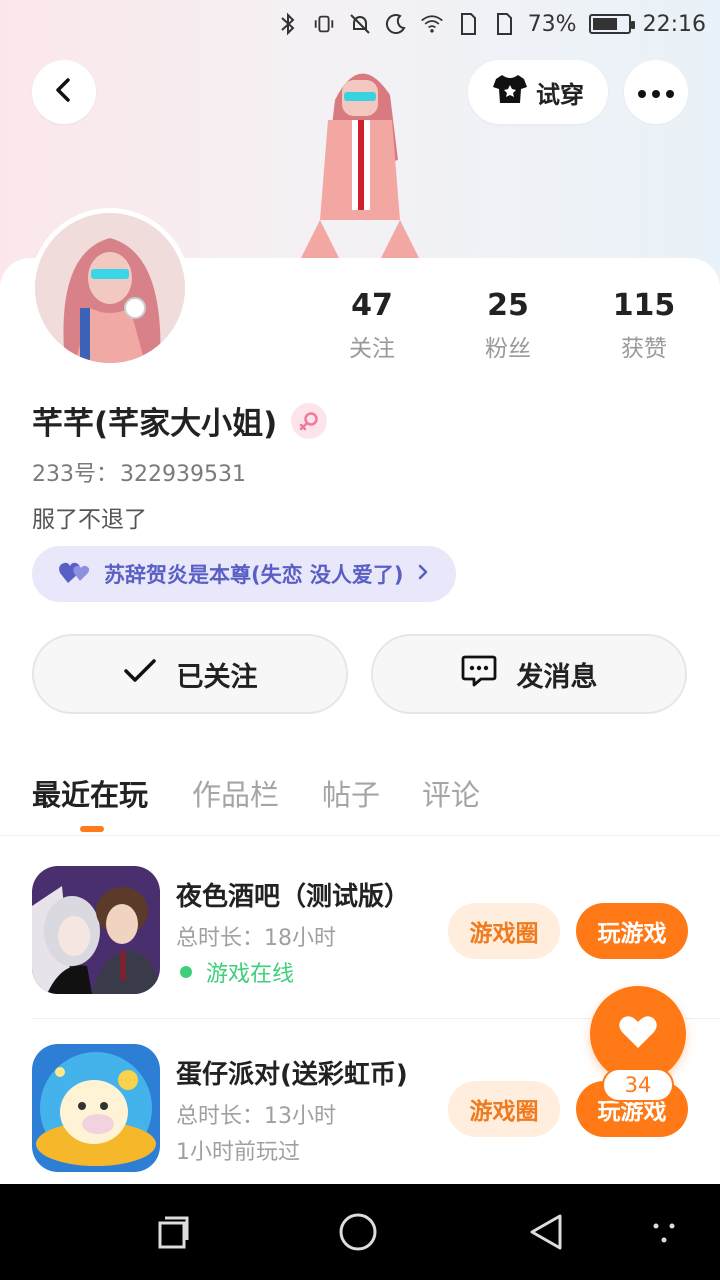  What do you see at coordinates (644, 349) in the screenshot?
I see `stat-label: 获赞` at bounding box center [644, 349].